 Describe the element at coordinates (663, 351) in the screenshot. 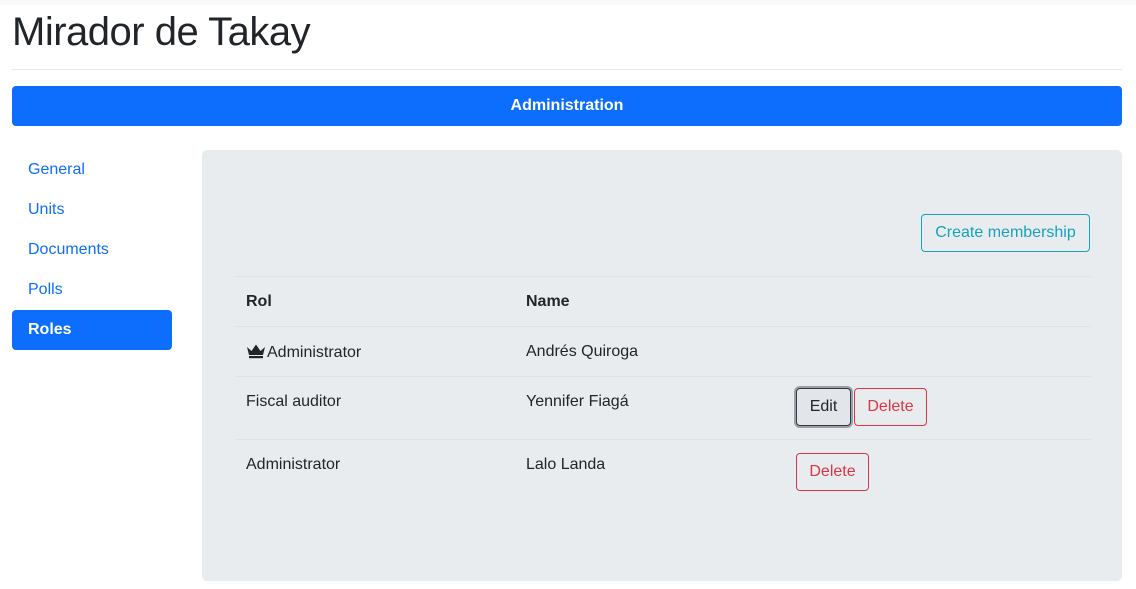

I see `table-row: Administrator Andrés Quiroga` at that location.